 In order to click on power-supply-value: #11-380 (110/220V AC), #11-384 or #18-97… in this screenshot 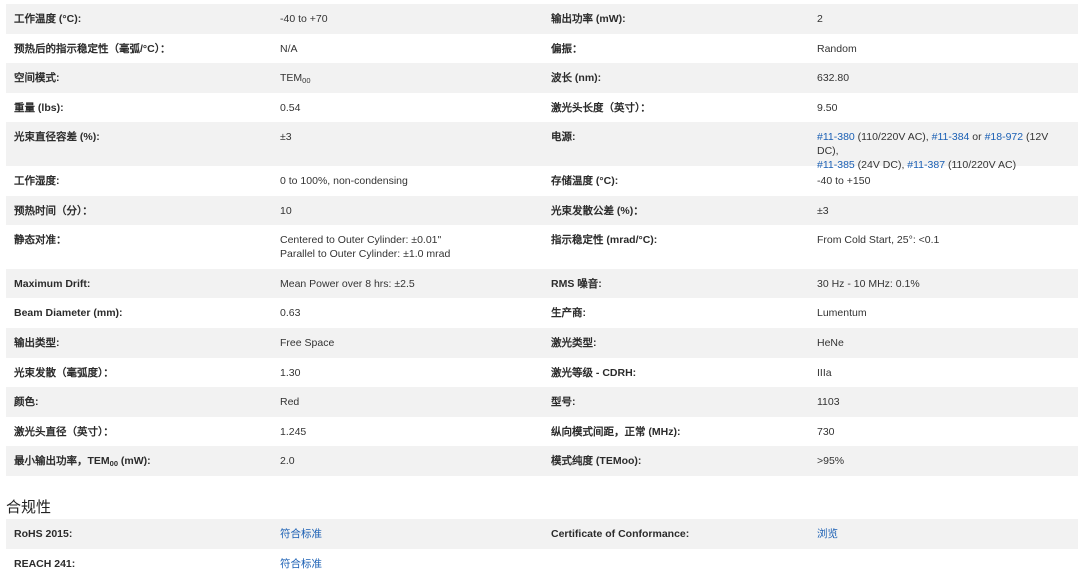, I will do `click(943, 146)`.